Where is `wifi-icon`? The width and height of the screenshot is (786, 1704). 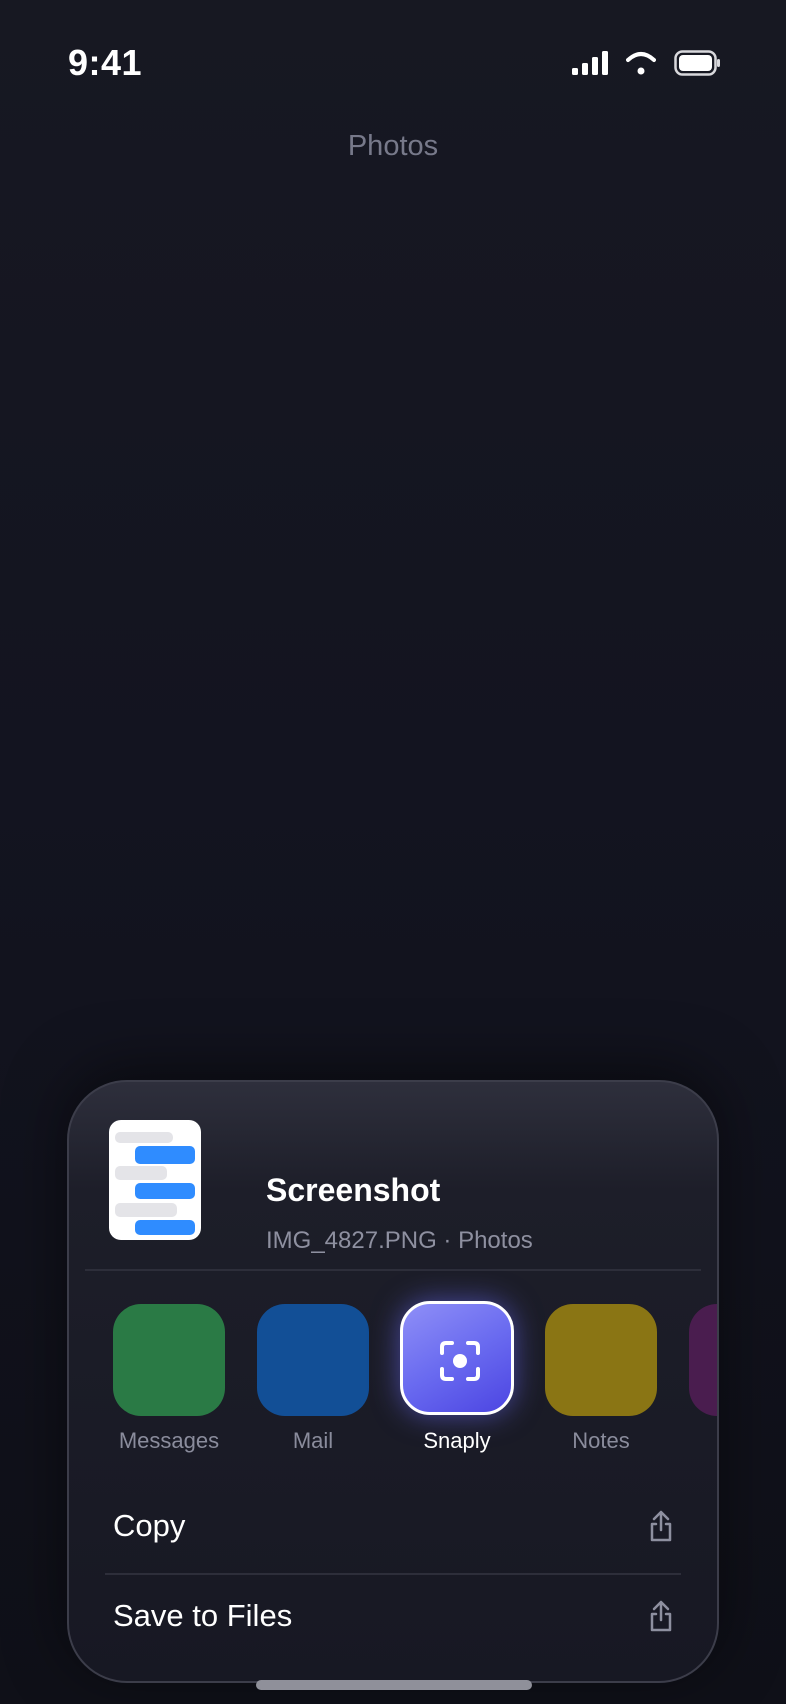 wifi-icon is located at coordinates (641, 63).